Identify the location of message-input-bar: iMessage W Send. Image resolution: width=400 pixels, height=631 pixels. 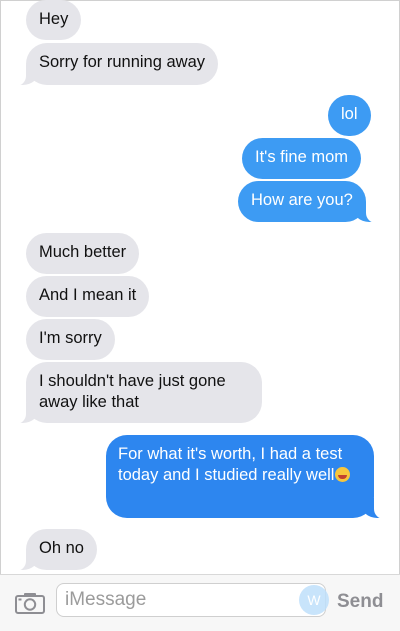
(200, 602).